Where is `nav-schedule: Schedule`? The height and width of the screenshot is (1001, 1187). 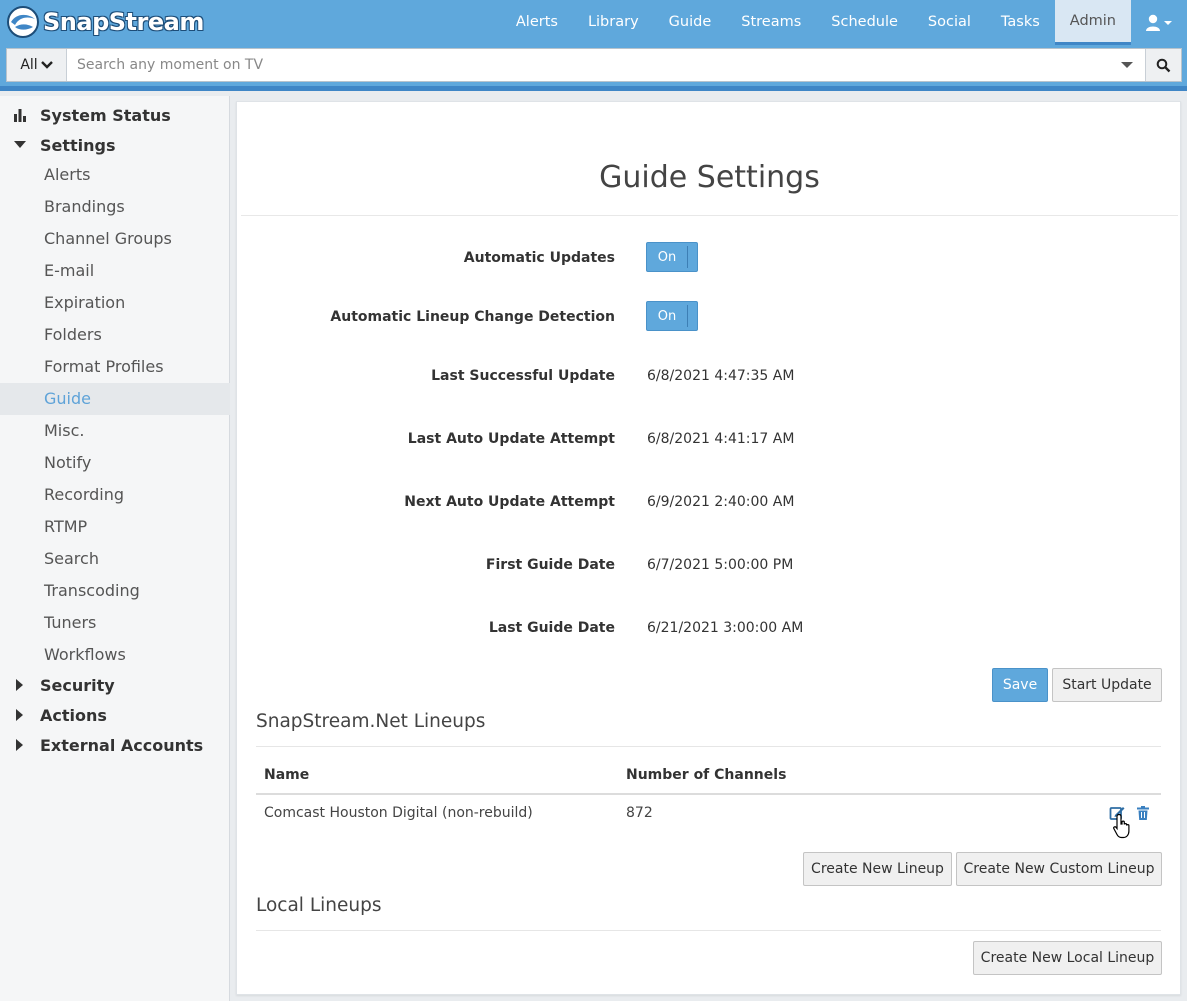 nav-schedule: Schedule is located at coordinates (864, 22).